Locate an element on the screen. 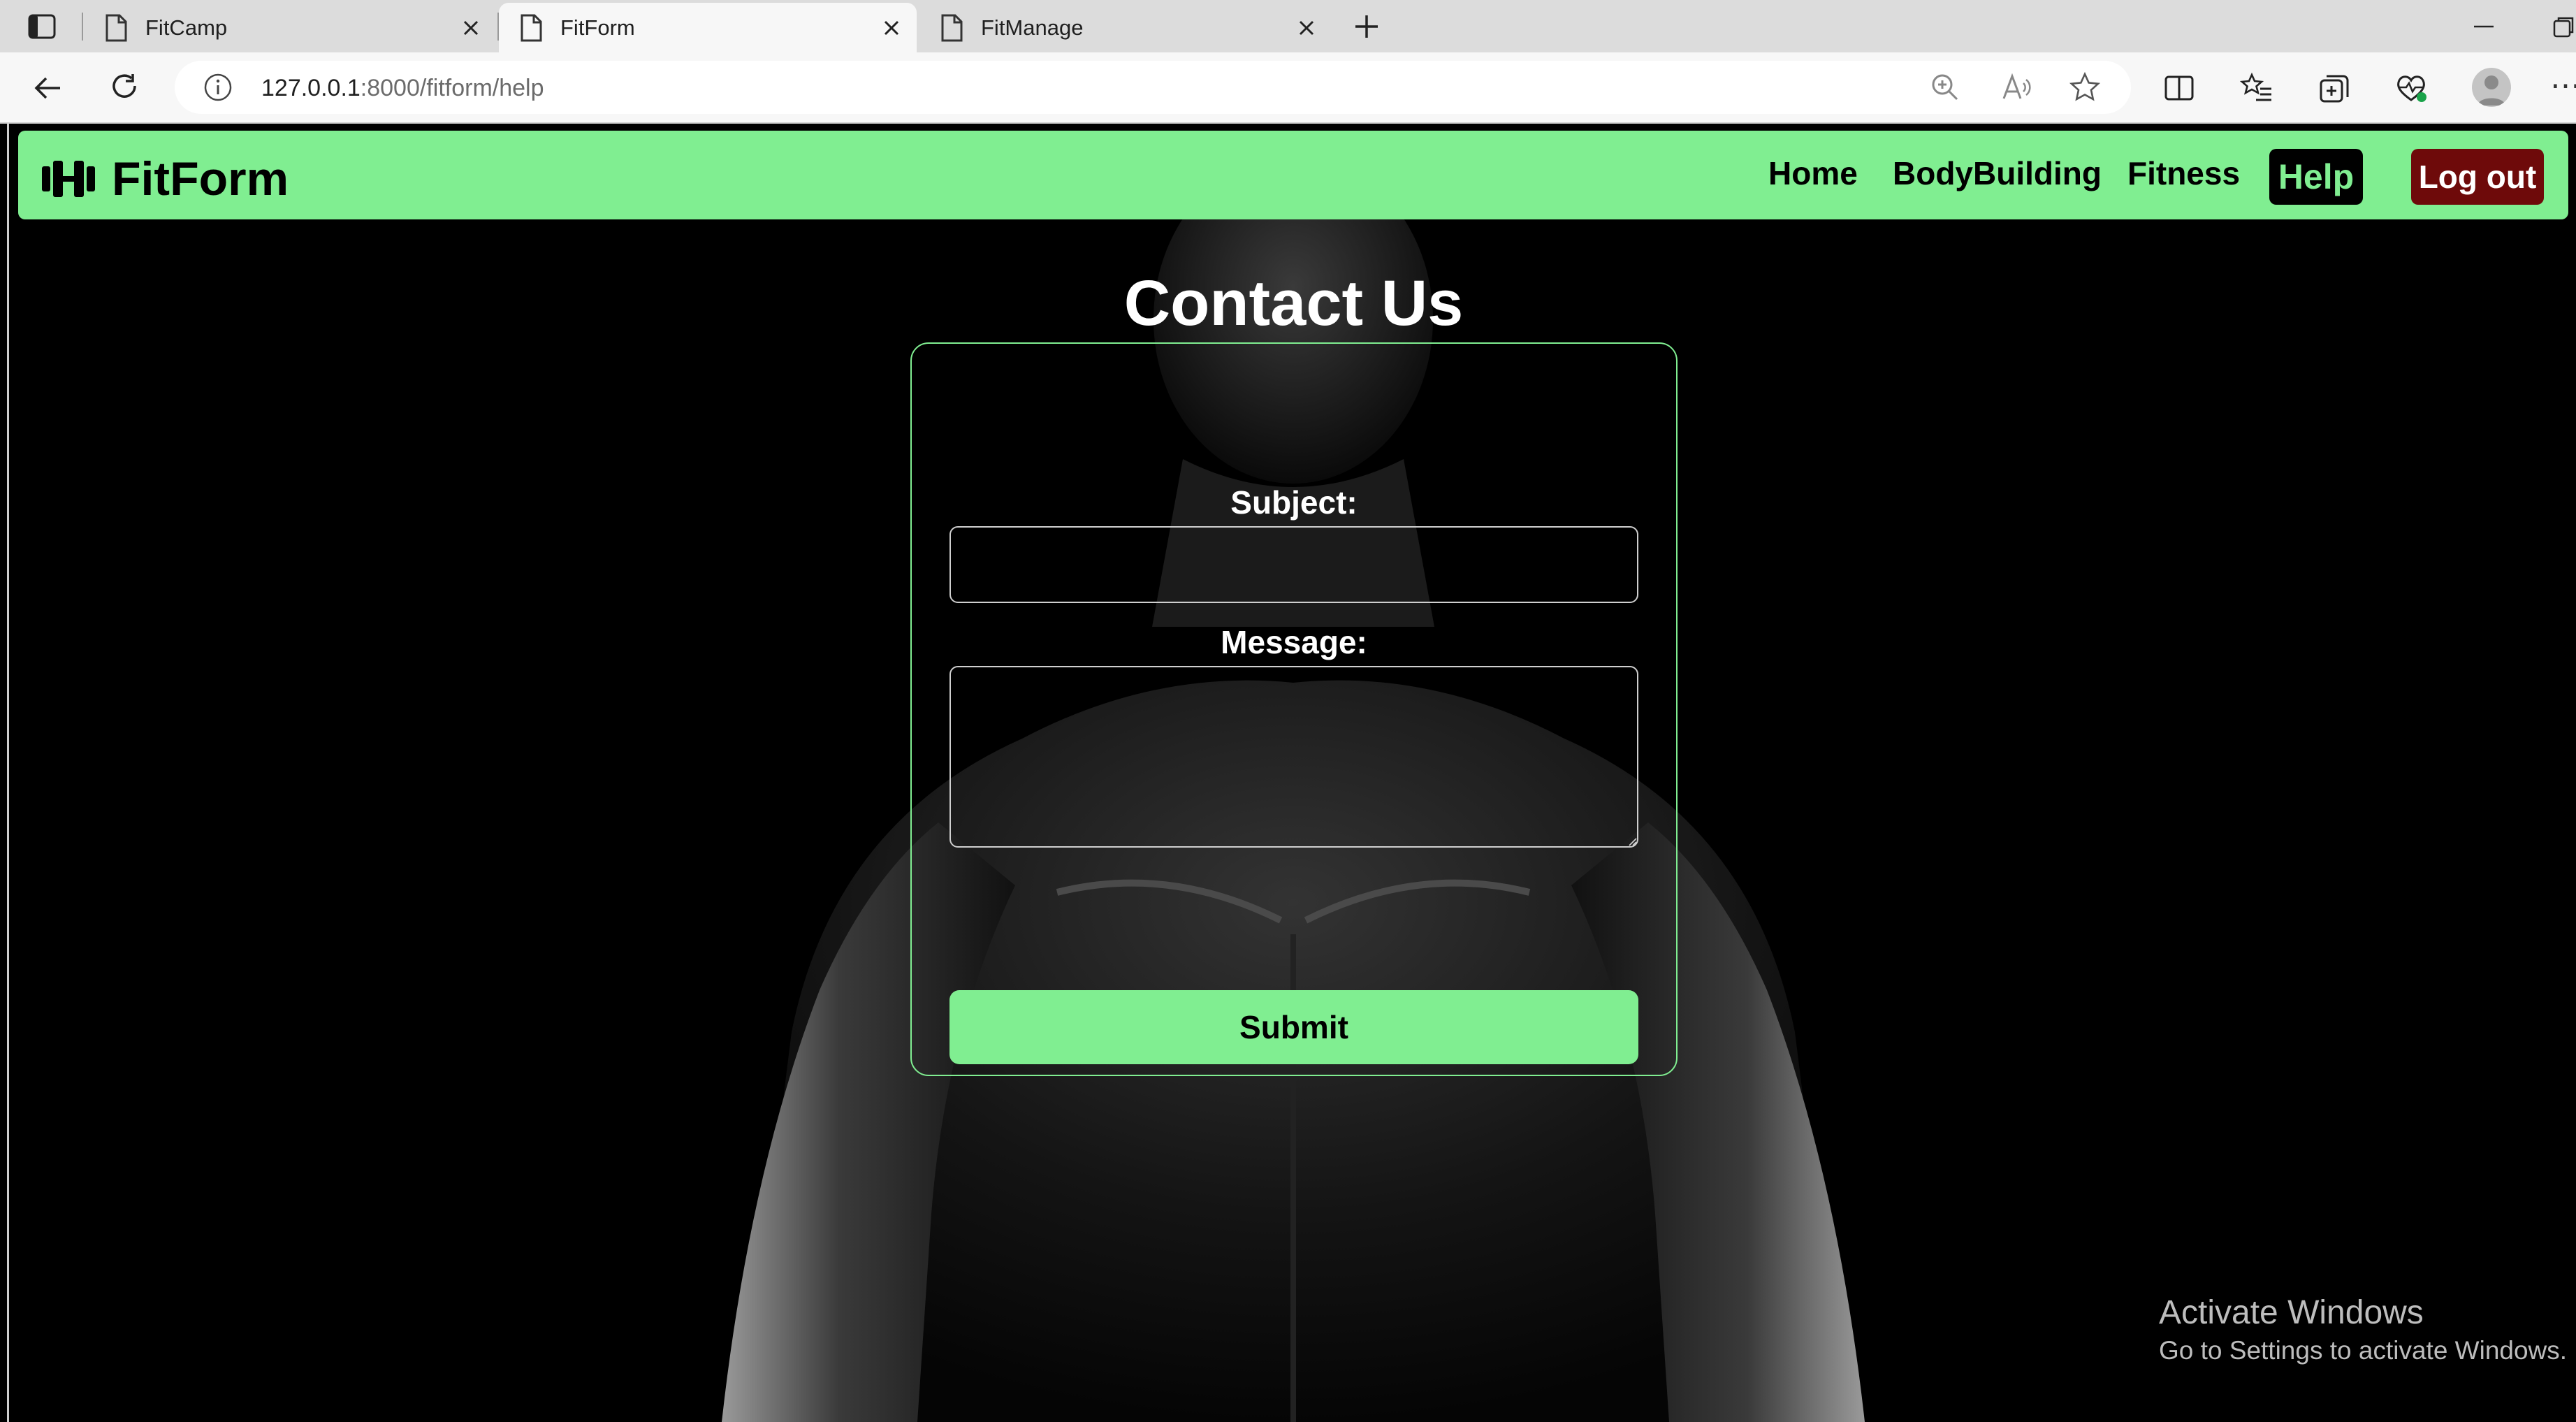 Image resolution: width=2576 pixels, height=1422 pixels. tab-actions-icon is located at coordinates (42, 27).